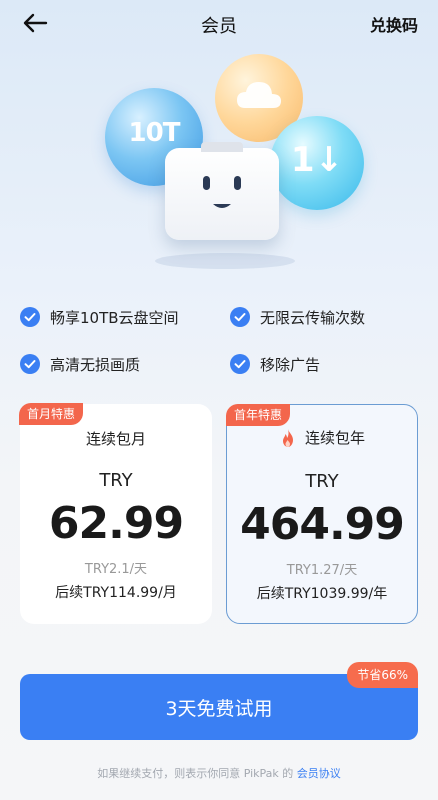  Describe the element at coordinates (334, 438) in the screenshot. I see `plan-name: 连续包年` at that location.